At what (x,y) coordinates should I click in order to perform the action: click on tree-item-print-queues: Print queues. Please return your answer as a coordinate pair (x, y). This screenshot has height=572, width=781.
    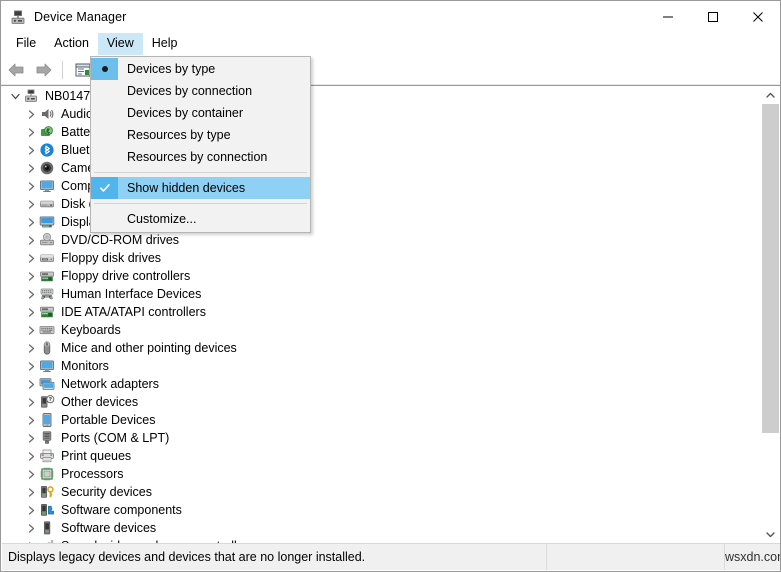
    Looking at the image, I should click on (383, 456).